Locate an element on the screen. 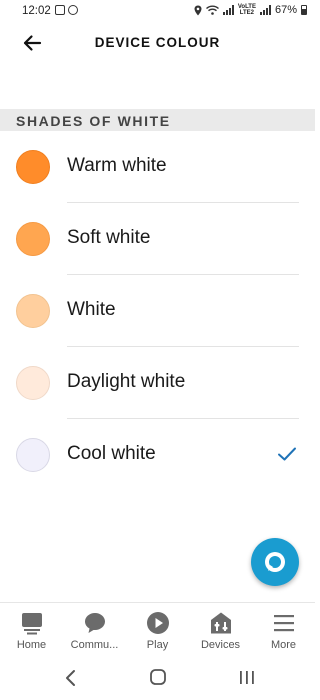 This screenshot has height=700, width=320. nav-more: More is located at coordinates (283, 631).